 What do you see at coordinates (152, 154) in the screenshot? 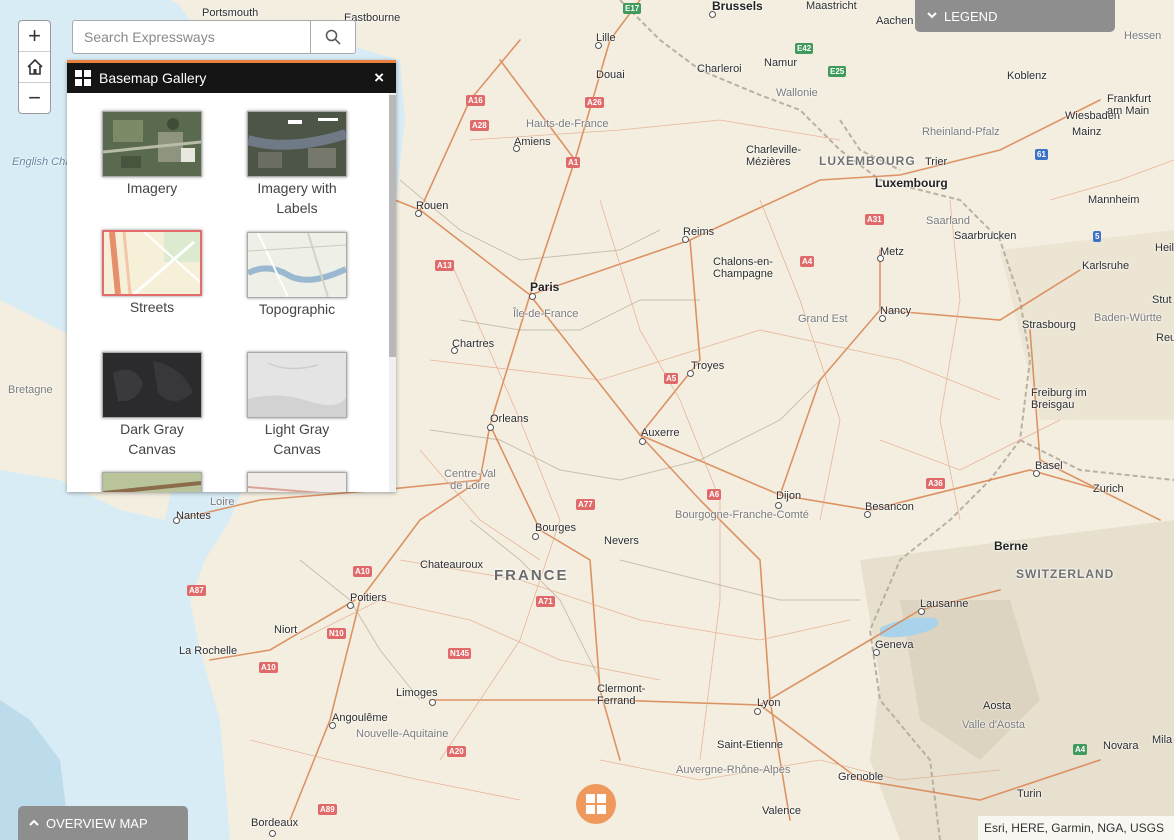
I see `basemap-item-imagery: Imagery` at bounding box center [152, 154].